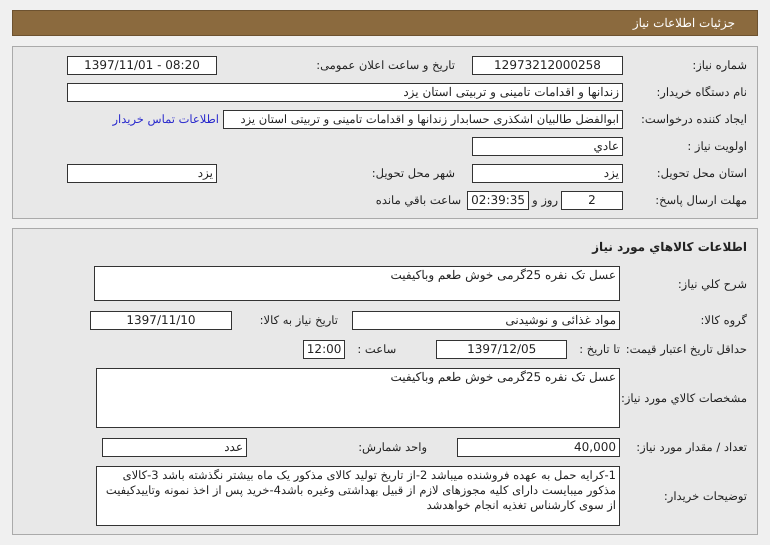 The width and height of the screenshot is (770, 545). Describe the element at coordinates (423, 119) in the screenshot. I see `requester-field: ابوالفضل طالبیان اشکذری حسابدار زندانها و اقدامات تامینی و تربیتی استان یزد` at that location.